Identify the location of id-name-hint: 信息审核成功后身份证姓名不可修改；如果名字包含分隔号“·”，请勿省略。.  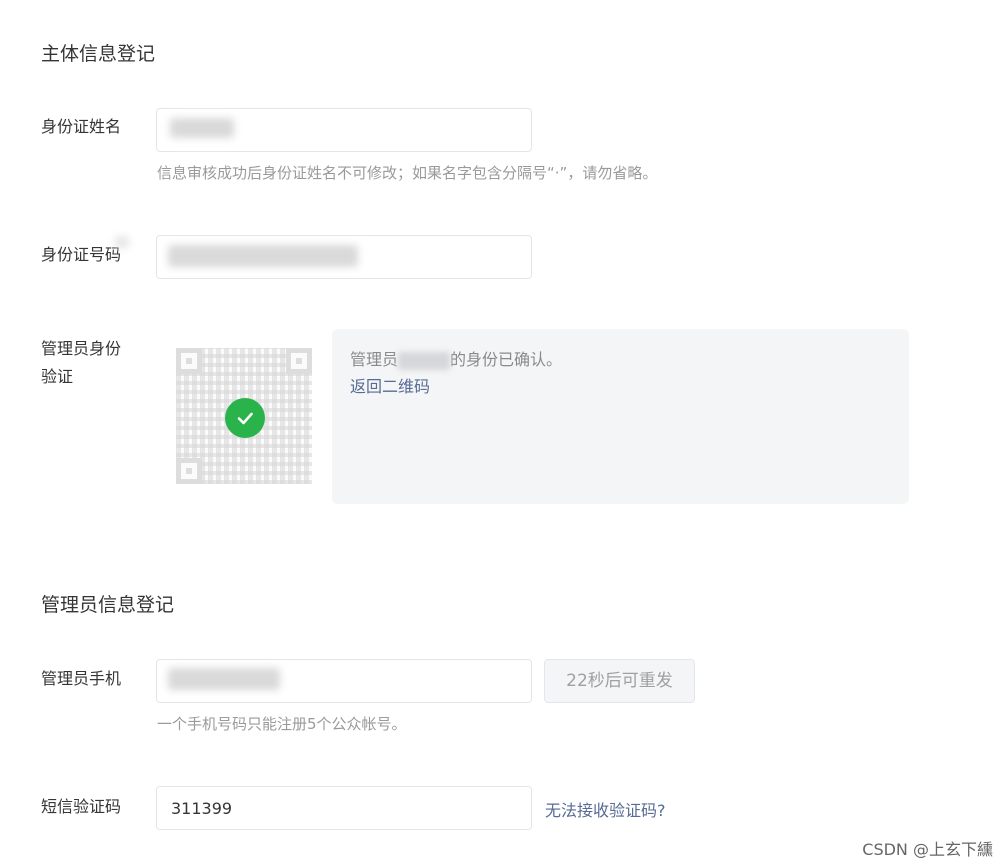
(407, 173).